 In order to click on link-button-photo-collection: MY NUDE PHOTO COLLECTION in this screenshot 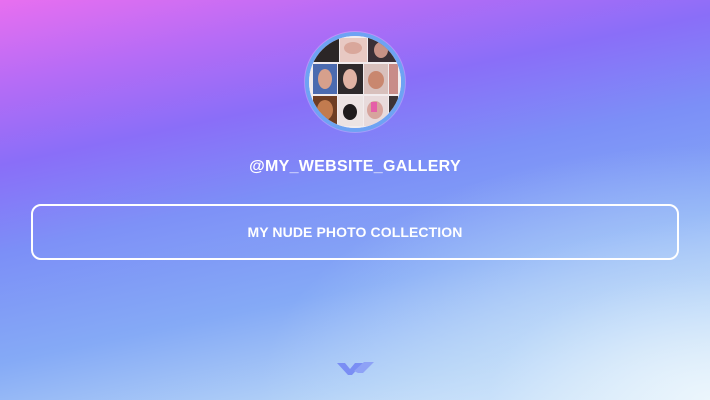, I will do `click(355, 232)`.